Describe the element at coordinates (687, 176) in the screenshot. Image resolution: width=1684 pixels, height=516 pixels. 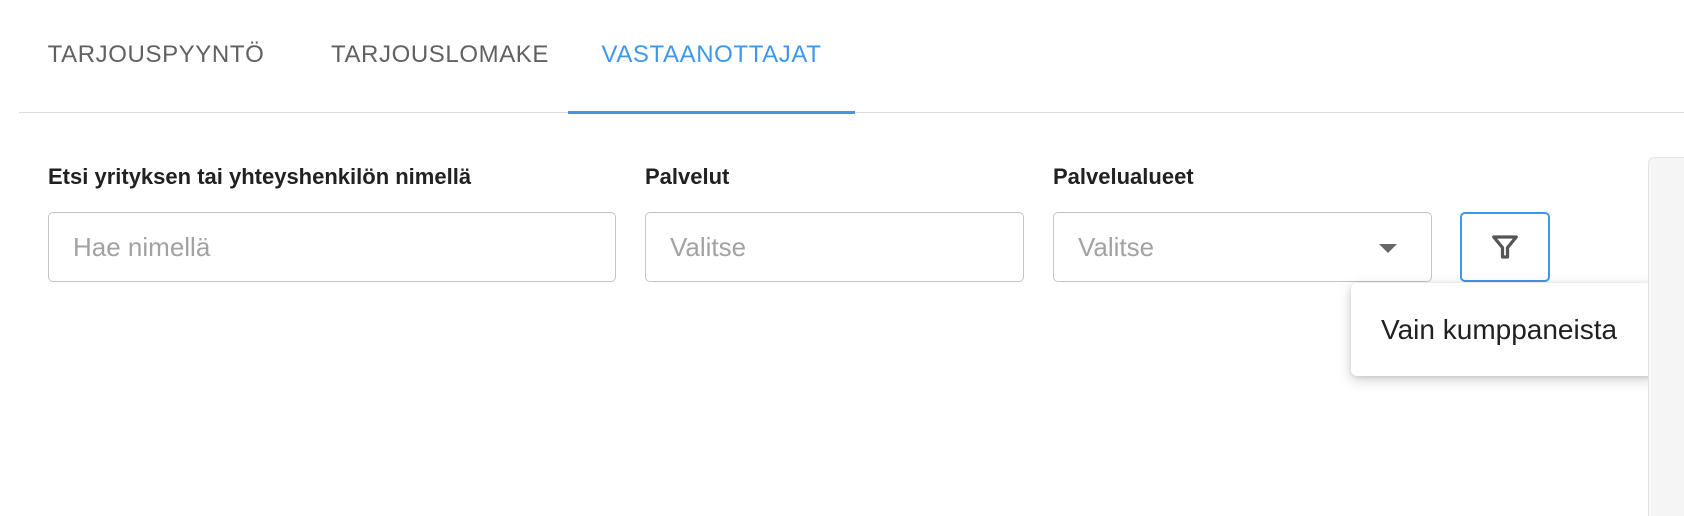
I see `services-label: Palvelut` at that location.